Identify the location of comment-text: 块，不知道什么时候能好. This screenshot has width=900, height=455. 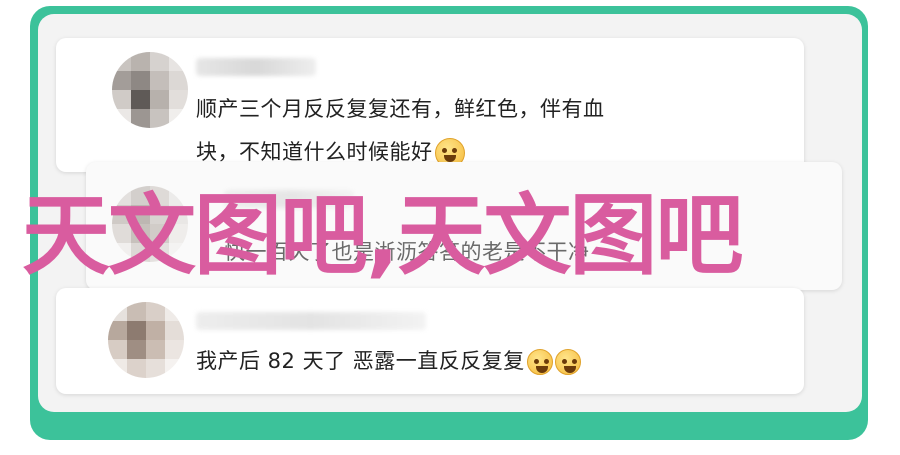
(314, 152).